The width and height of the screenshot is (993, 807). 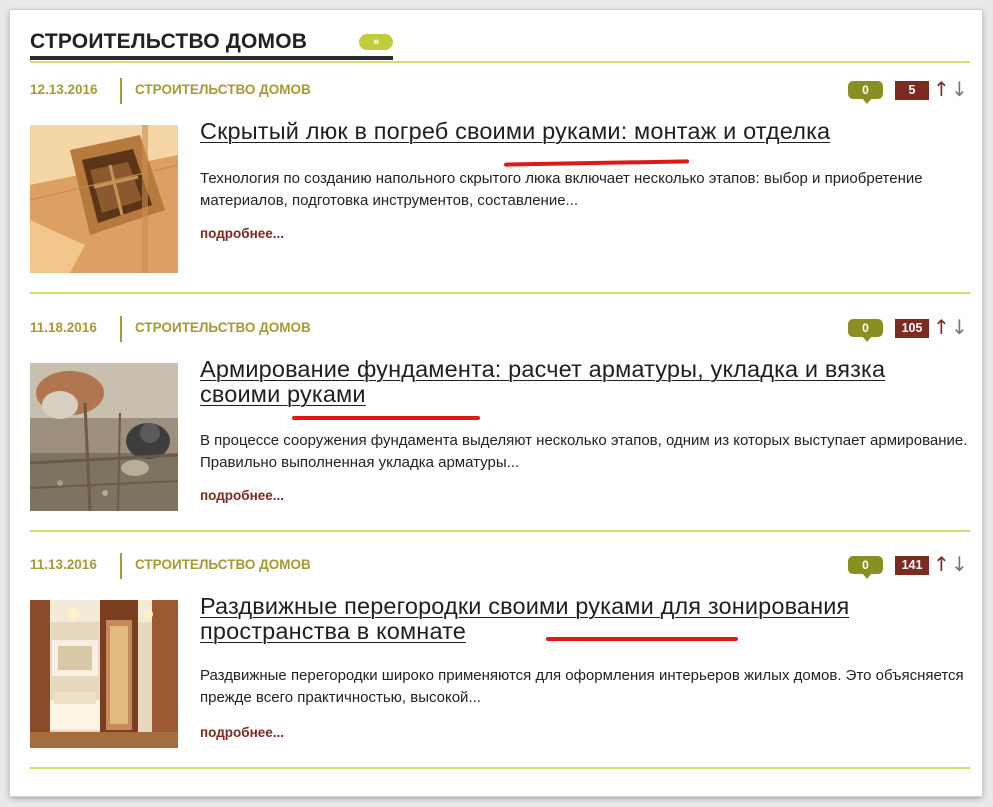 What do you see at coordinates (104, 437) in the screenshot?
I see `rebar-tying-thumbnail` at bounding box center [104, 437].